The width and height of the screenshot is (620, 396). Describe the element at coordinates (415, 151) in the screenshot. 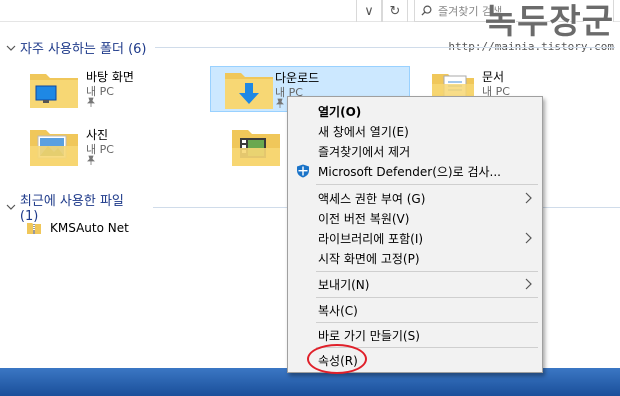

I see `menu-item-remove-favorite: 즐겨찾기에서 제거` at that location.